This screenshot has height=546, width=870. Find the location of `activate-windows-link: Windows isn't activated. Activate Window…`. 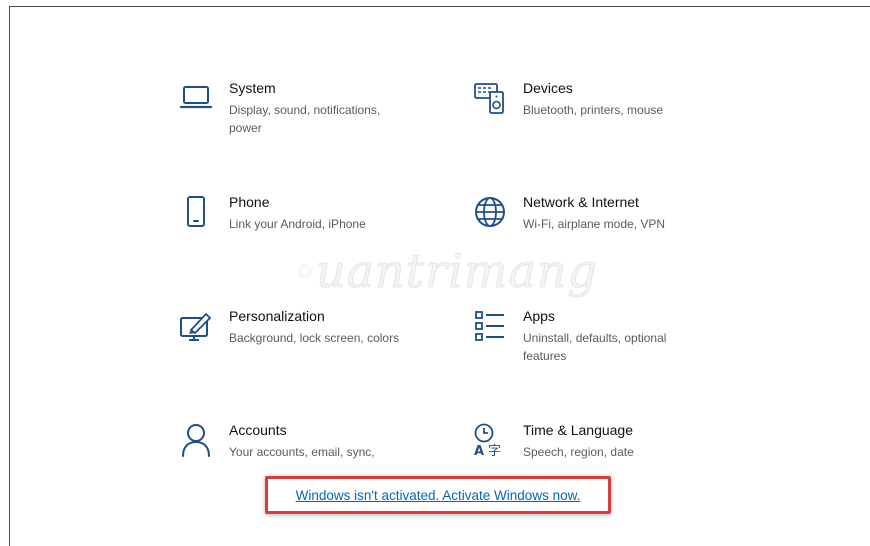

activate-windows-link: Windows isn't activated. Activate Window… is located at coordinates (438, 495).